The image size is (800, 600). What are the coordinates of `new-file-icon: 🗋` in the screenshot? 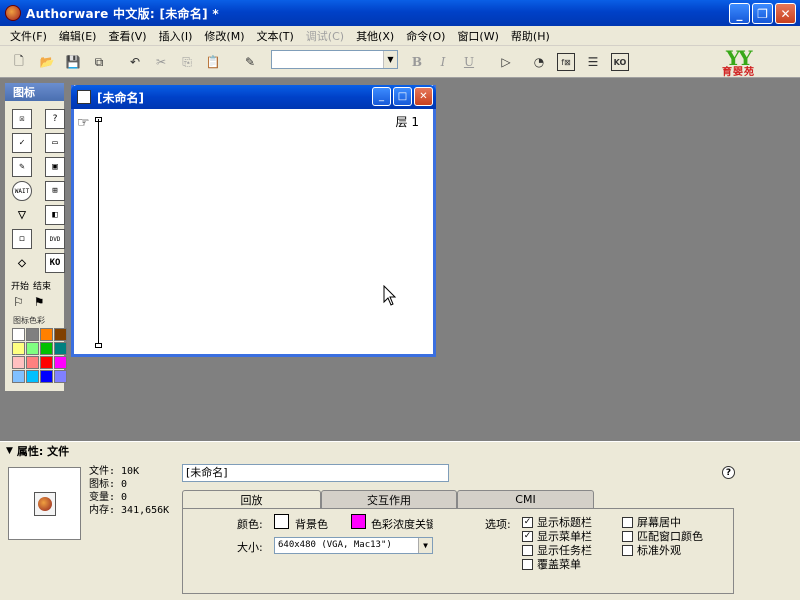 It's located at (19, 62).